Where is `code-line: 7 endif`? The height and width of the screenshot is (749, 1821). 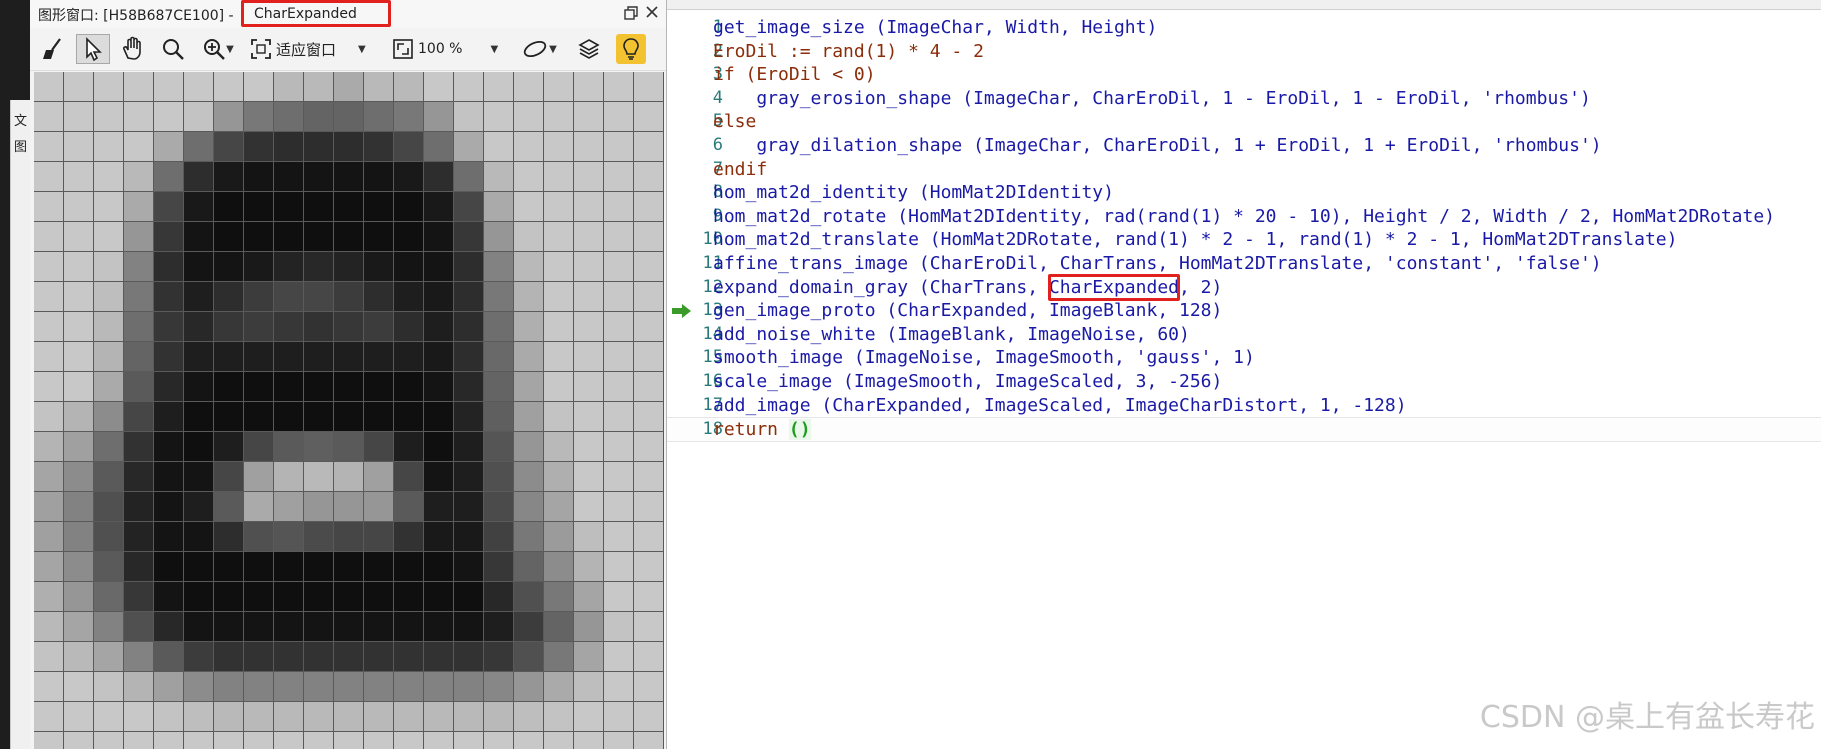
code-line: 7 endif is located at coordinates (1244, 169).